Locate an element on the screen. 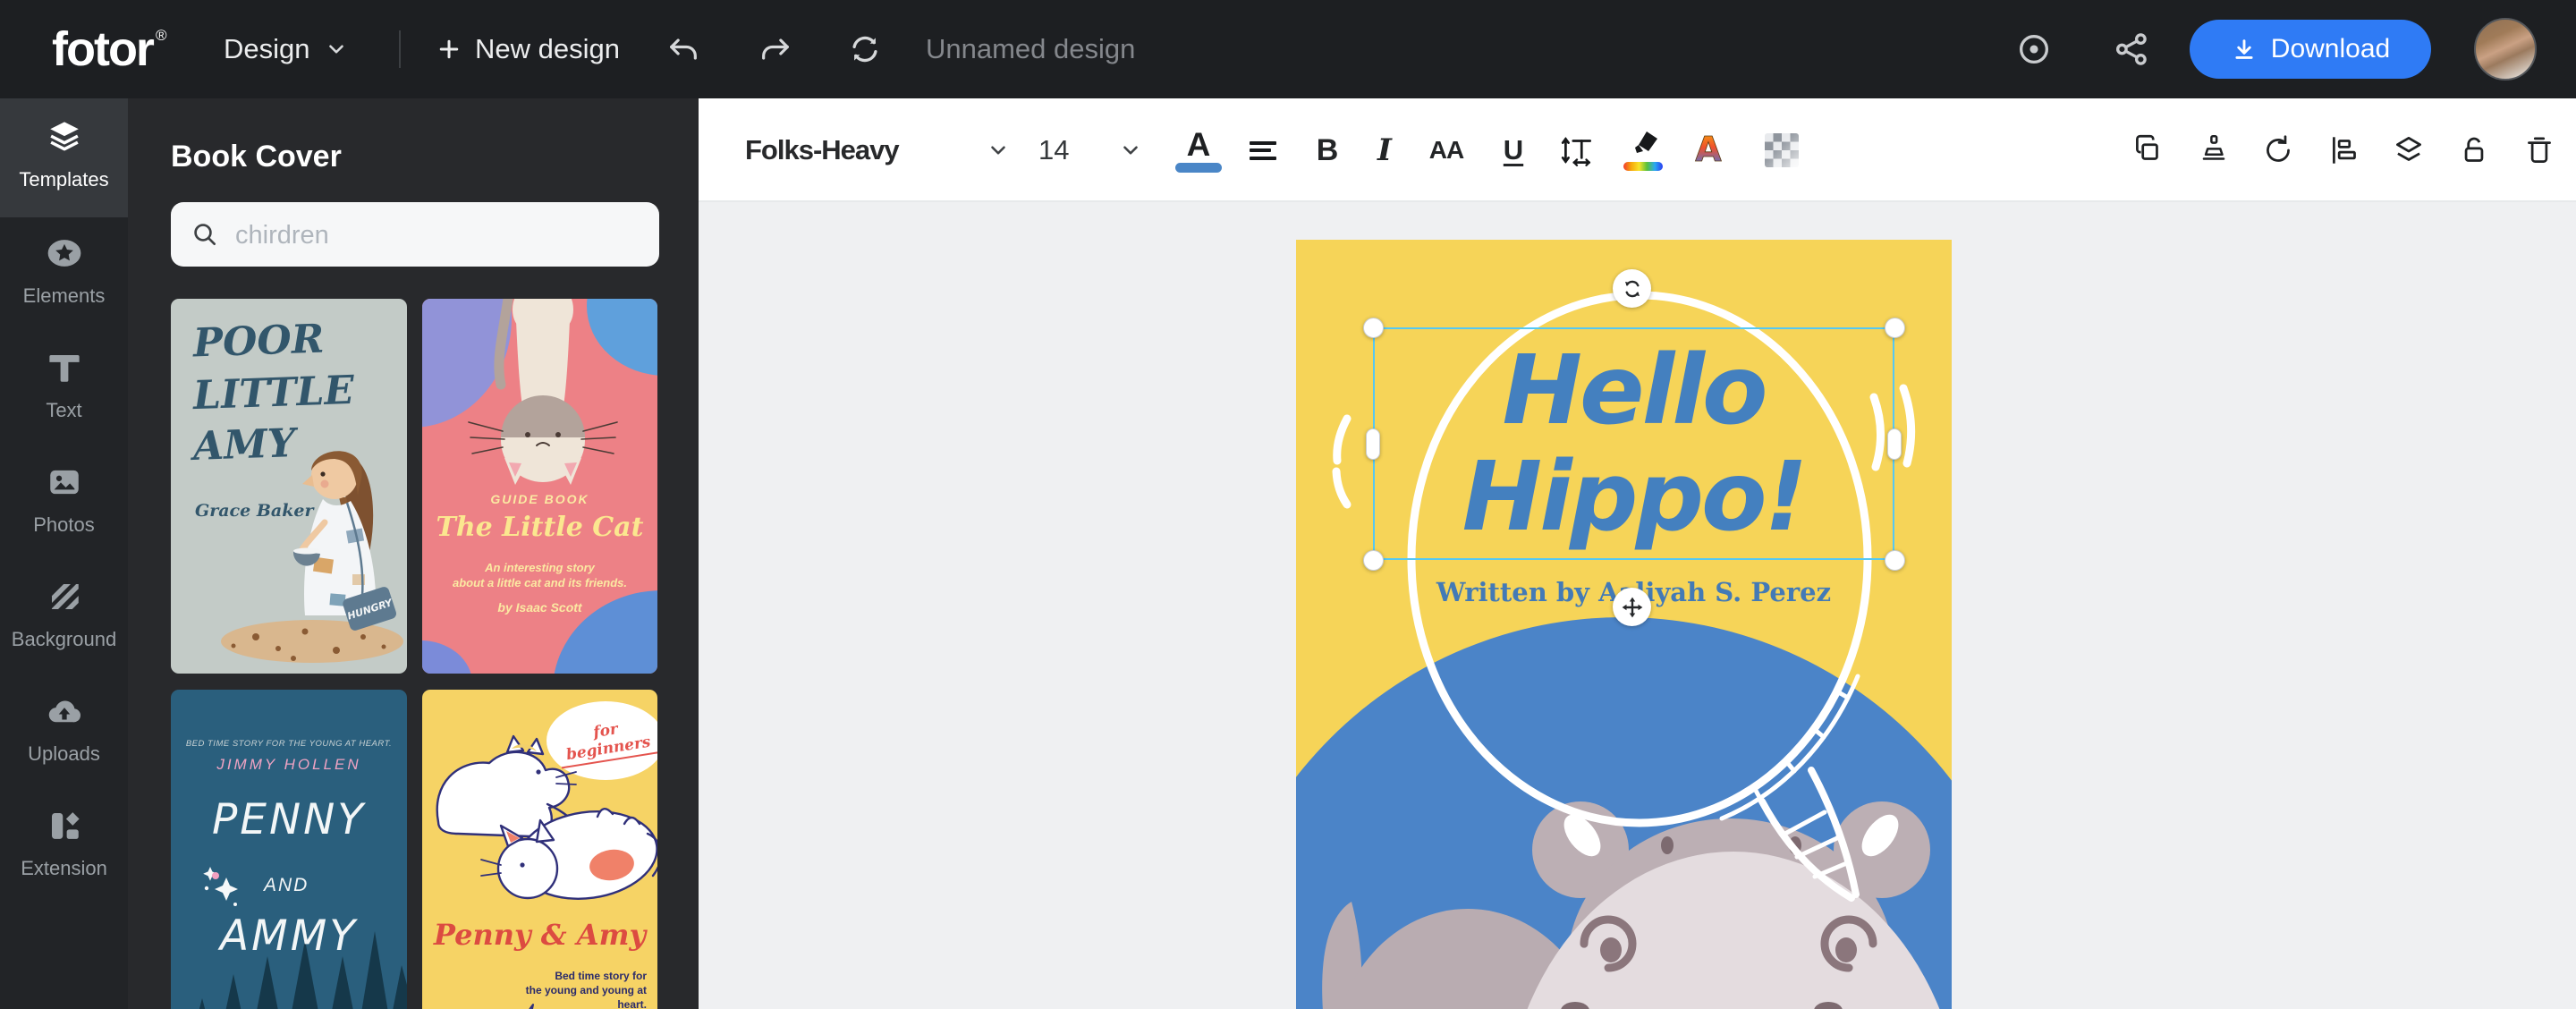 Image resolution: width=2576 pixels, height=1009 pixels. move-handle is located at coordinates (1632, 607).